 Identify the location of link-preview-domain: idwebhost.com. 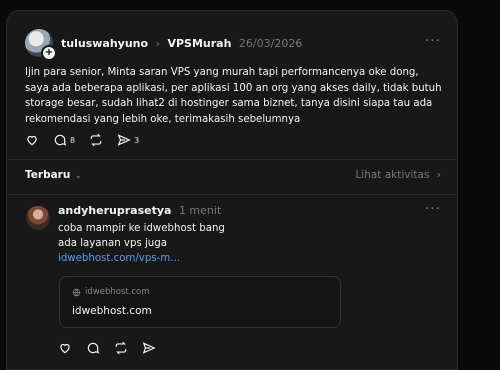
(111, 292).